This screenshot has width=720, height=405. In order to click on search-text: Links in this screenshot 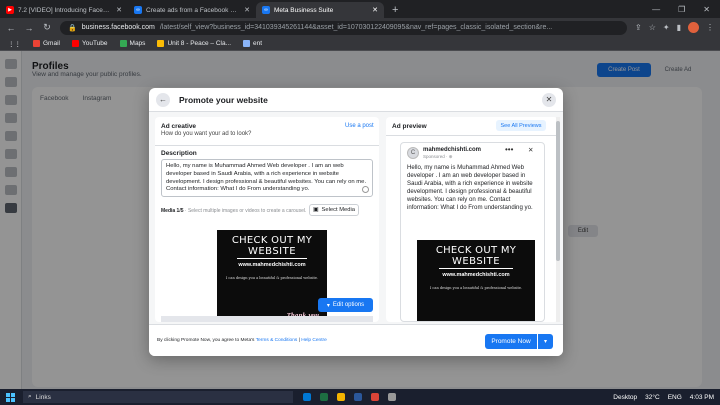, I will do `click(43, 397)`.